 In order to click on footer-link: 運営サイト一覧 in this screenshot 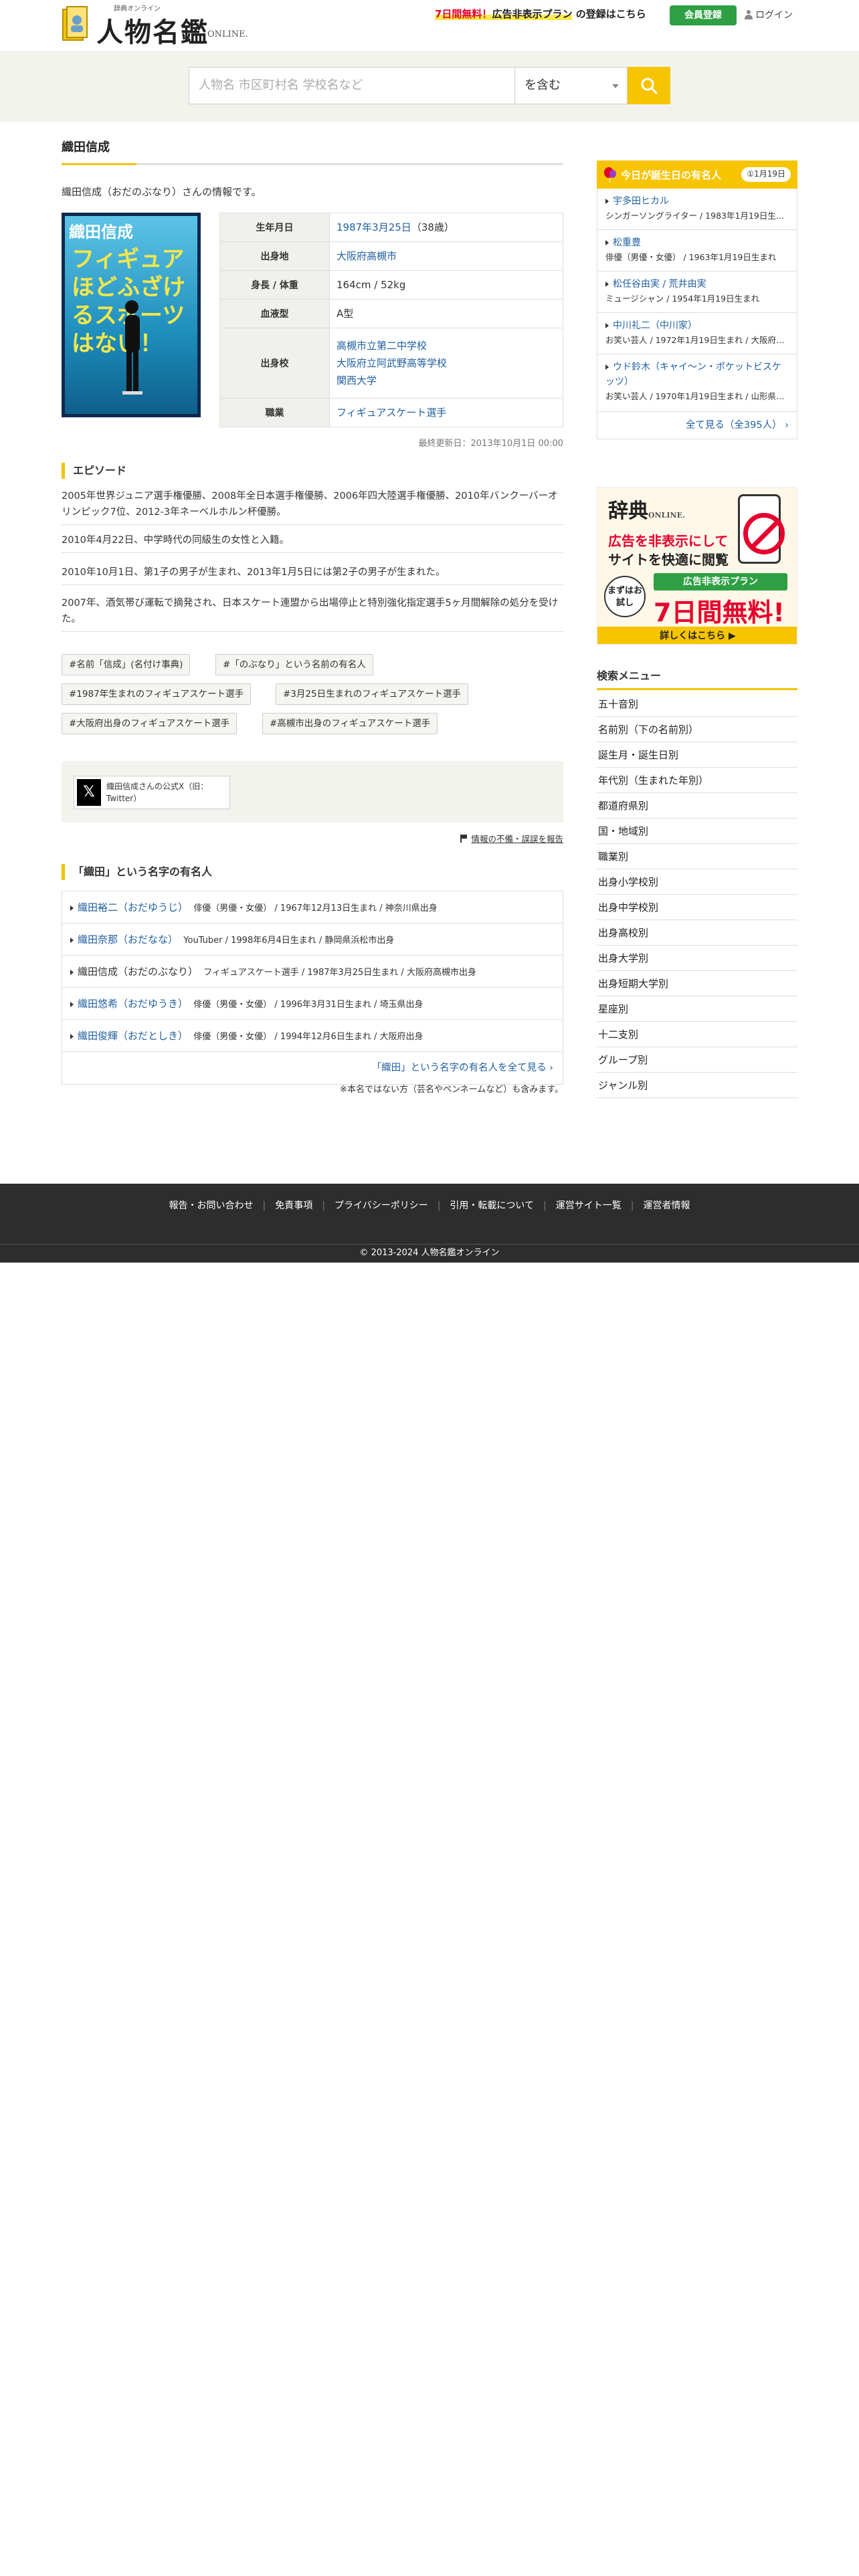, I will do `click(589, 1205)`.